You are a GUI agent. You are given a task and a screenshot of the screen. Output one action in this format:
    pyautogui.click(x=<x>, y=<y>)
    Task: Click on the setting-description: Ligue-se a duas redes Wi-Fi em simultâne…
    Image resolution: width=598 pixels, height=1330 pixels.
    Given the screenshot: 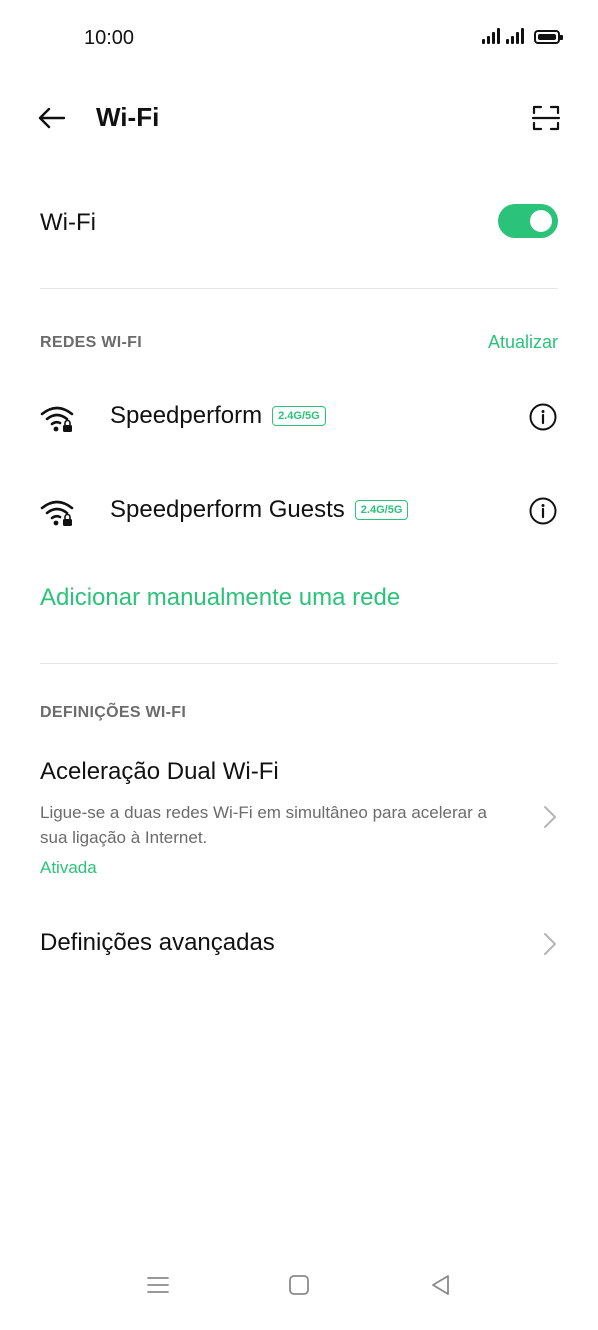 What is the action you would take?
    pyautogui.click(x=263, y=825)
    